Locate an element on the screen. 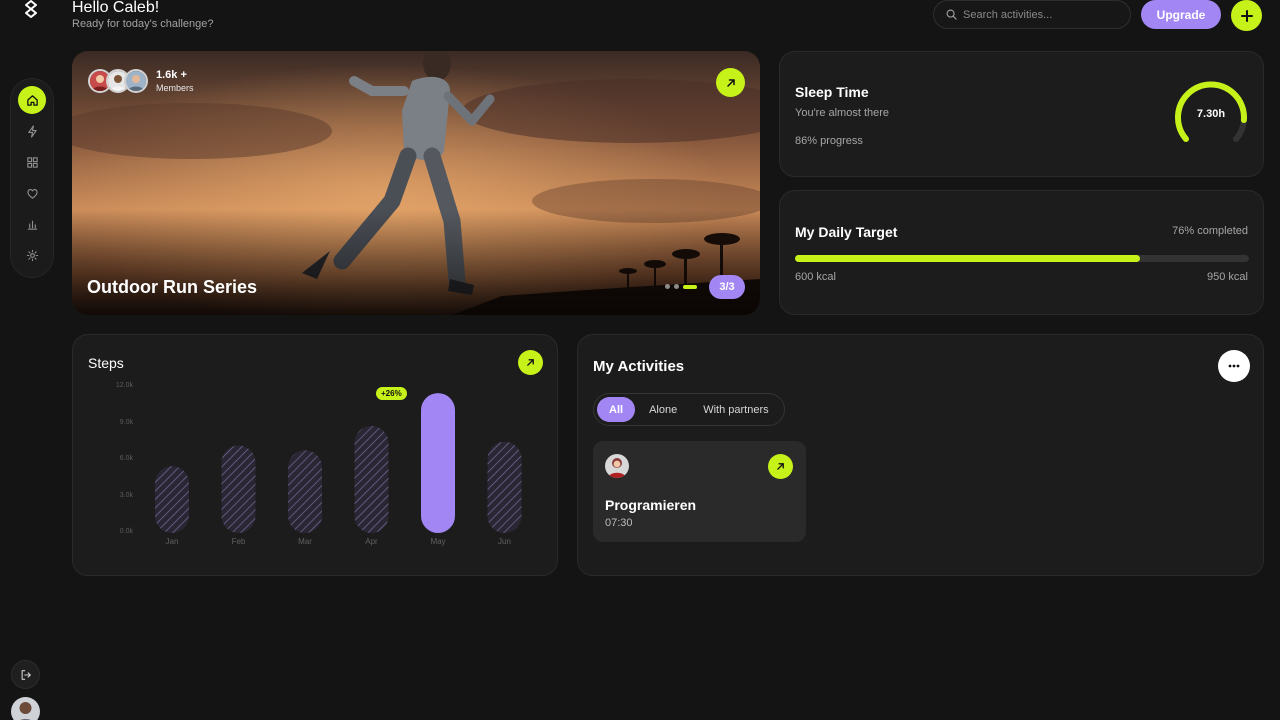  sidebar-item-activity is located at coordinates (32, 131).